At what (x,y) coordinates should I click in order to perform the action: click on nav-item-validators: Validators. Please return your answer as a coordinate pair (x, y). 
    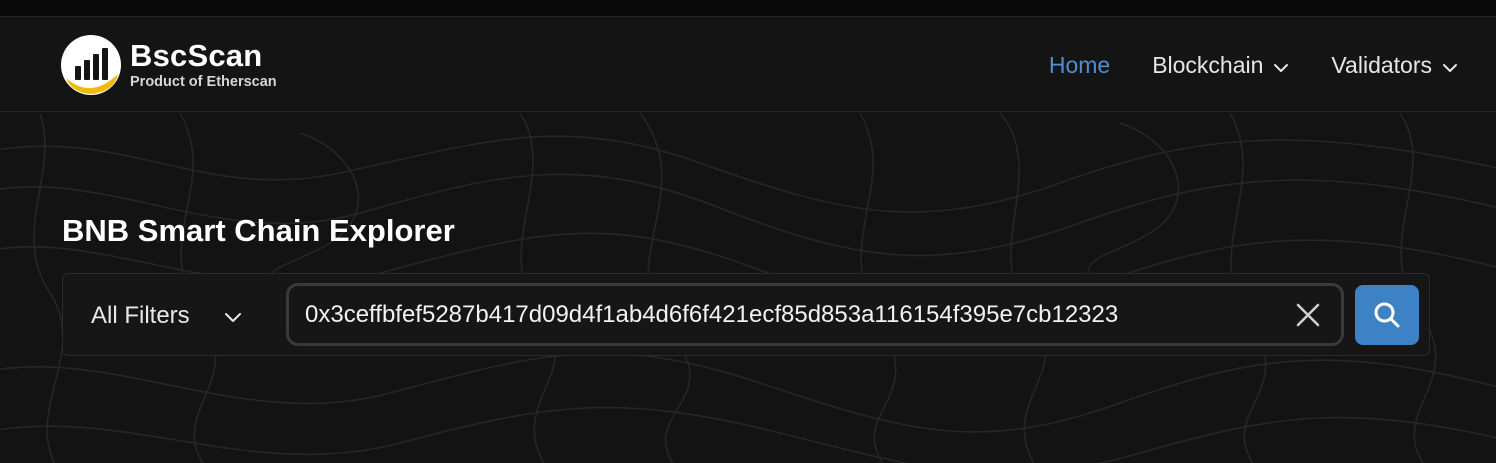
    Looking at the image, I should click on (1394, 65).